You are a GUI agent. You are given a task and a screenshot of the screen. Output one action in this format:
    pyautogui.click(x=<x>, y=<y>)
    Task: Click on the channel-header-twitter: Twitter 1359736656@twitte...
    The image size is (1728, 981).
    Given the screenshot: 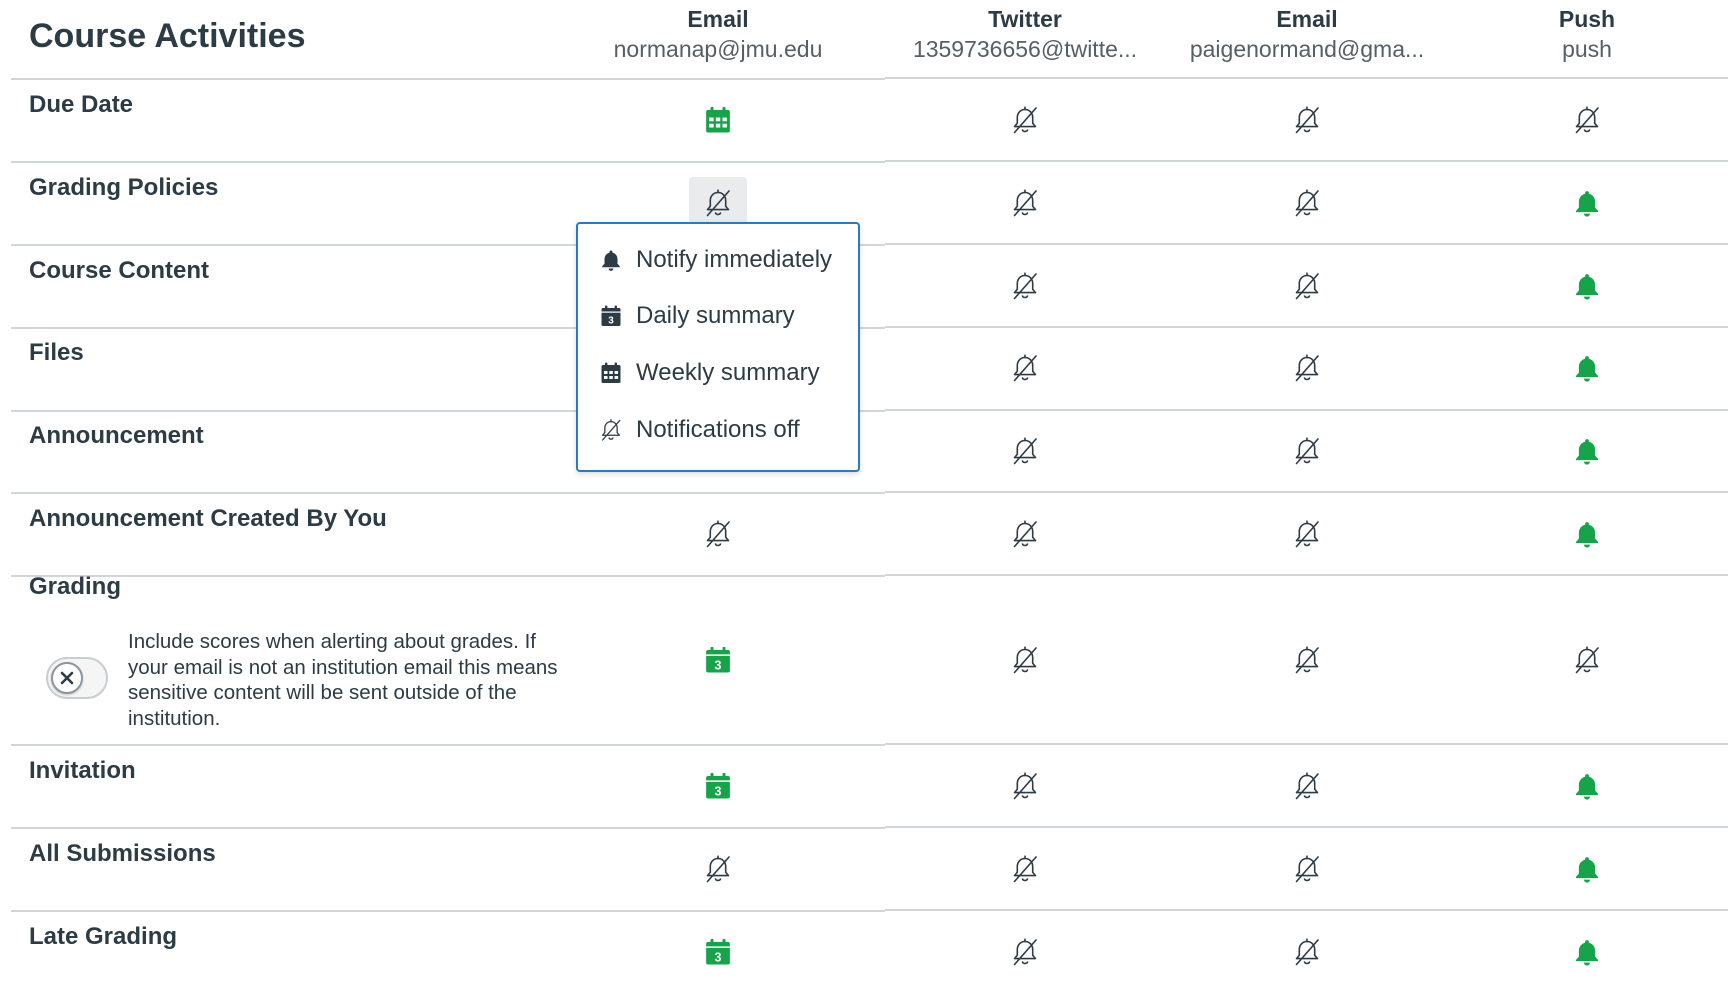 What is the action you would take?
    pyautogui.click(x=1025, y=34)
    